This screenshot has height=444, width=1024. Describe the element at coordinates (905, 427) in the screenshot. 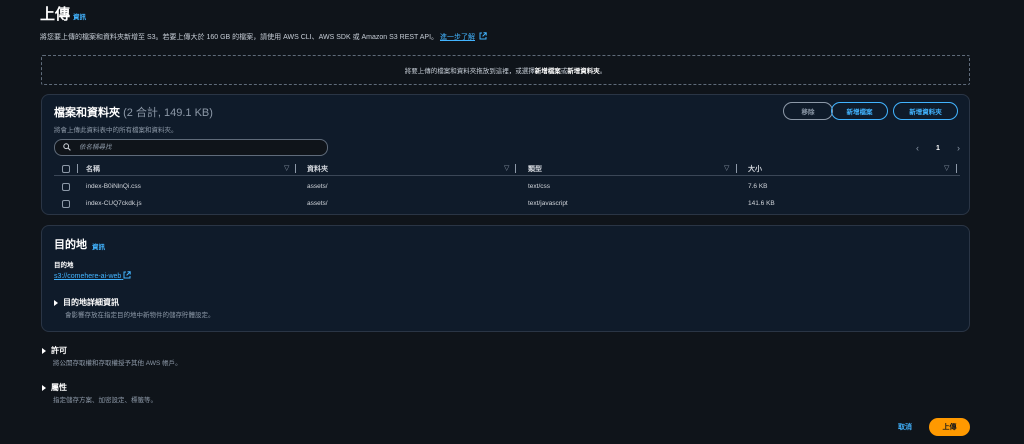

I see `cancel-button: 取消` at that location.